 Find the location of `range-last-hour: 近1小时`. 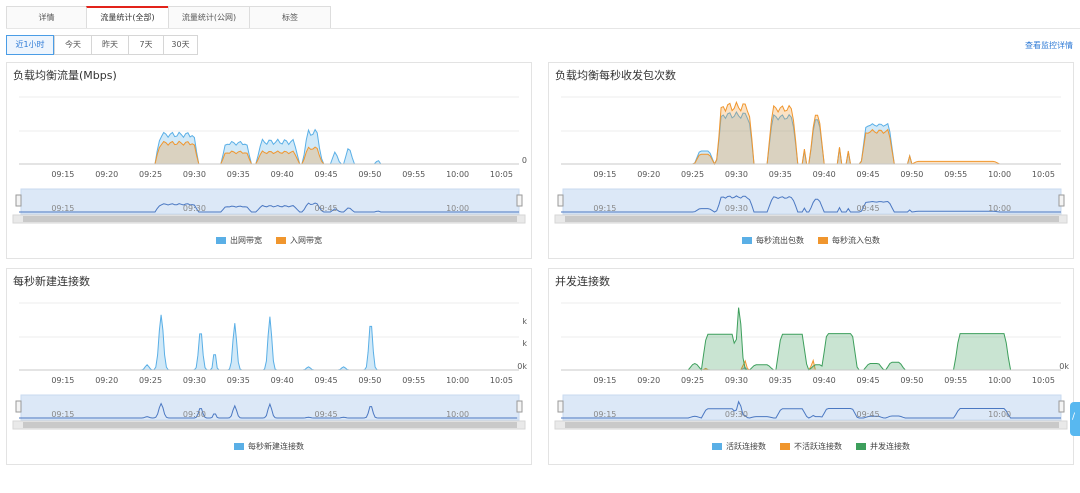

range-last-hour: 近1小时 is located at coordinates (30, 45).